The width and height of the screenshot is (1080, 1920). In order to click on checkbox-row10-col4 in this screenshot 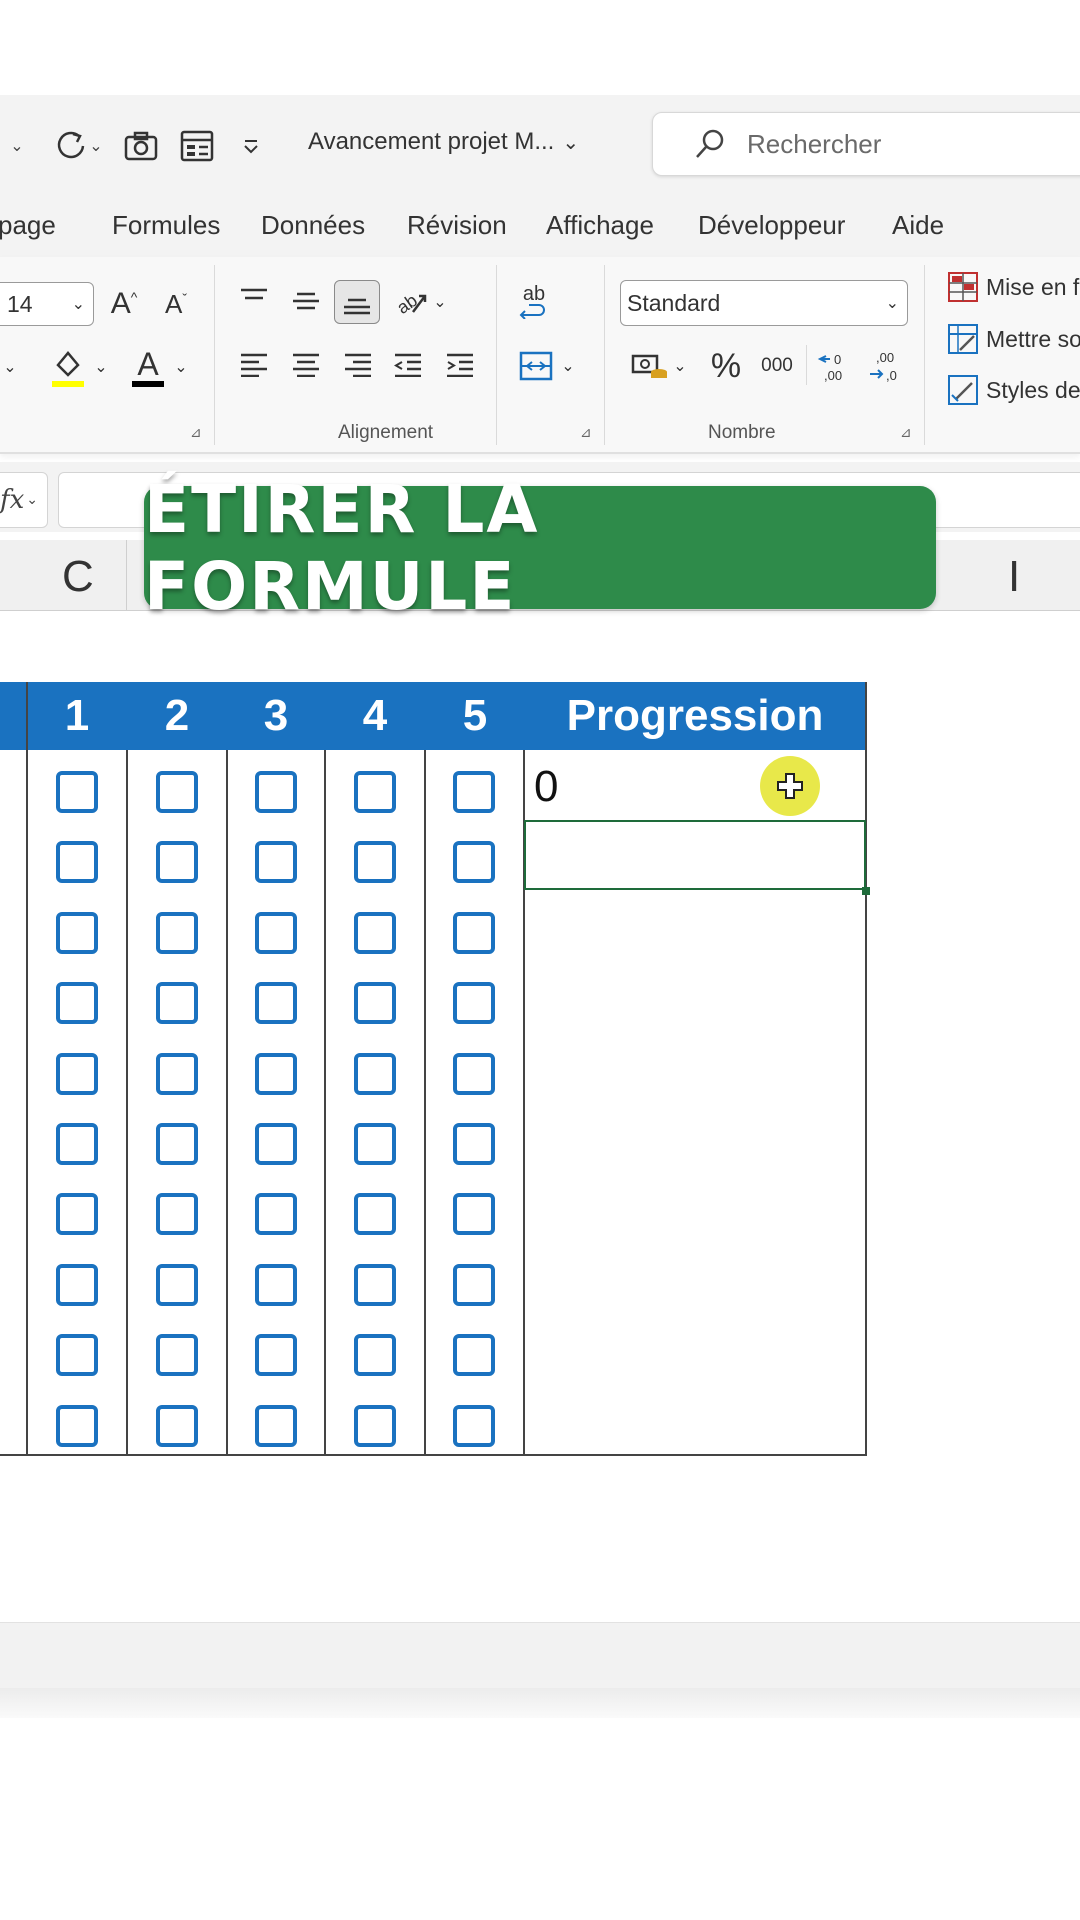, I will do `click(375, 1425)`.